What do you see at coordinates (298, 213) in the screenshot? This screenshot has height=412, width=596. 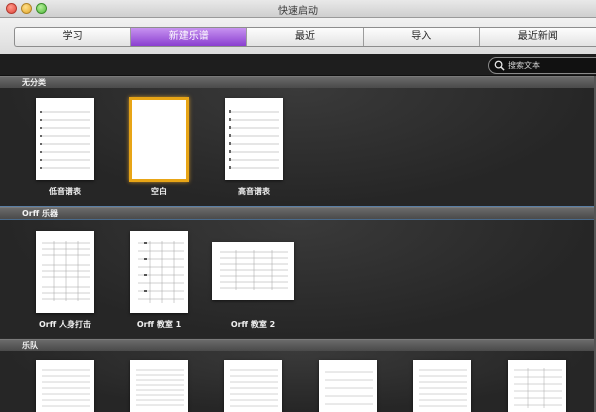 I see `section-header-orff: Orff 乐器` at bounding box center [298, 213].